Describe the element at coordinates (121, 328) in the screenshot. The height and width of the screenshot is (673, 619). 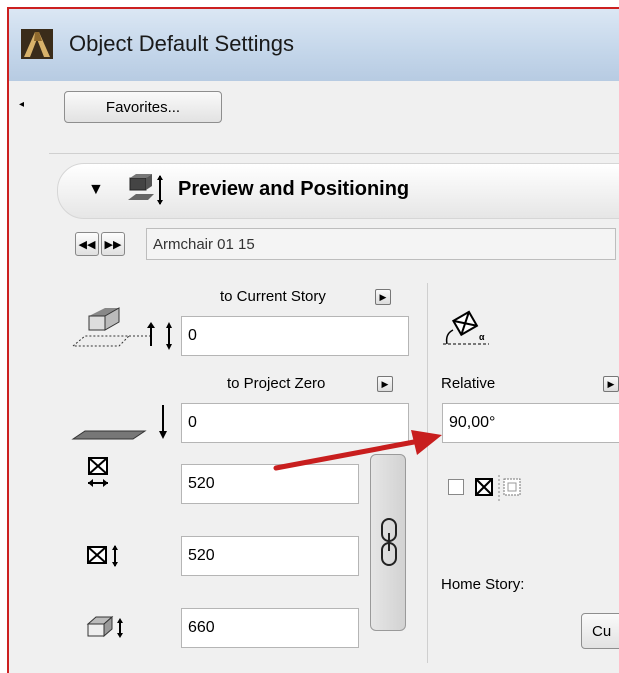
I see `elevation-to-story-icon` at that location.